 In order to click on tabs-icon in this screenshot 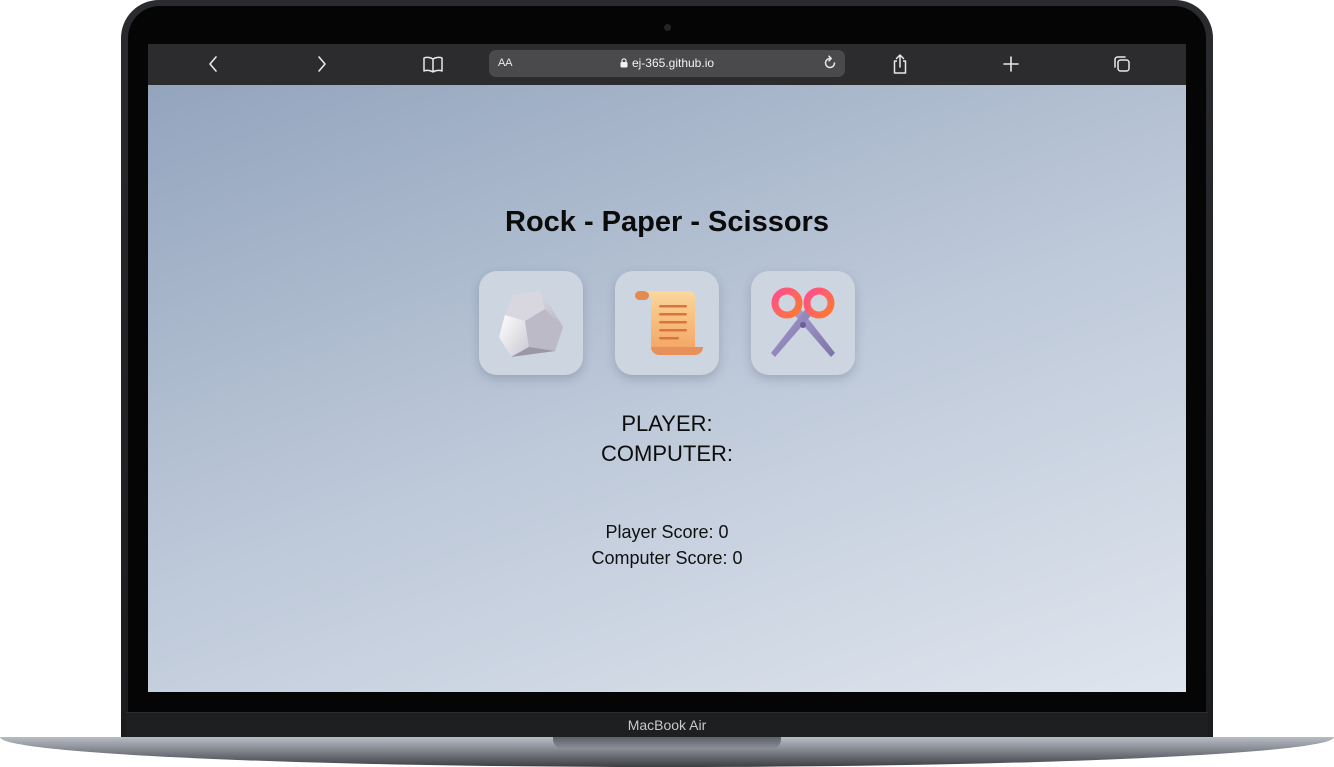, I will do `click(1122, 64)`.